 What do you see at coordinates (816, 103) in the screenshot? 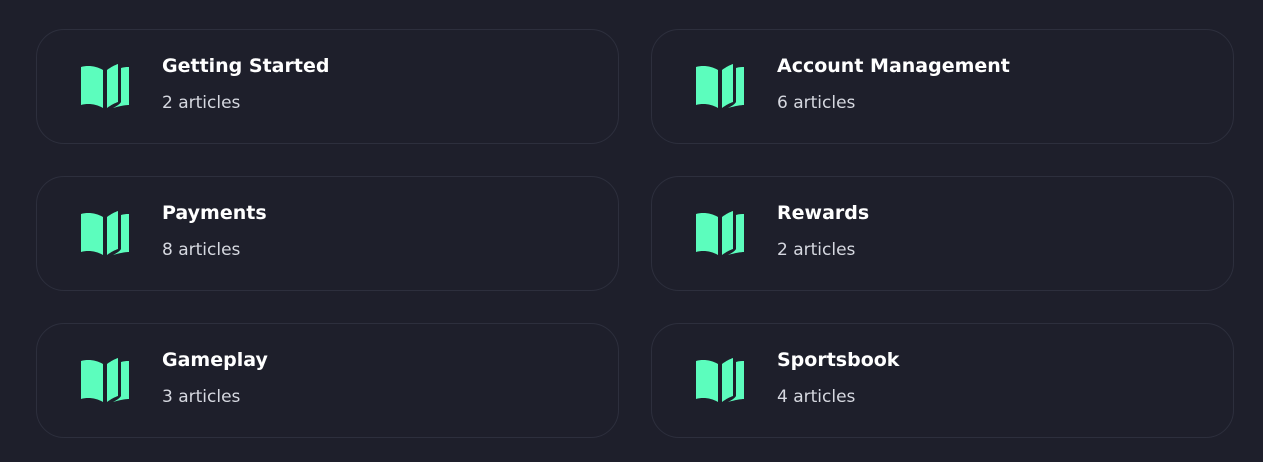
I see `article-count: 6 articles` at bounding box center [816, 103].